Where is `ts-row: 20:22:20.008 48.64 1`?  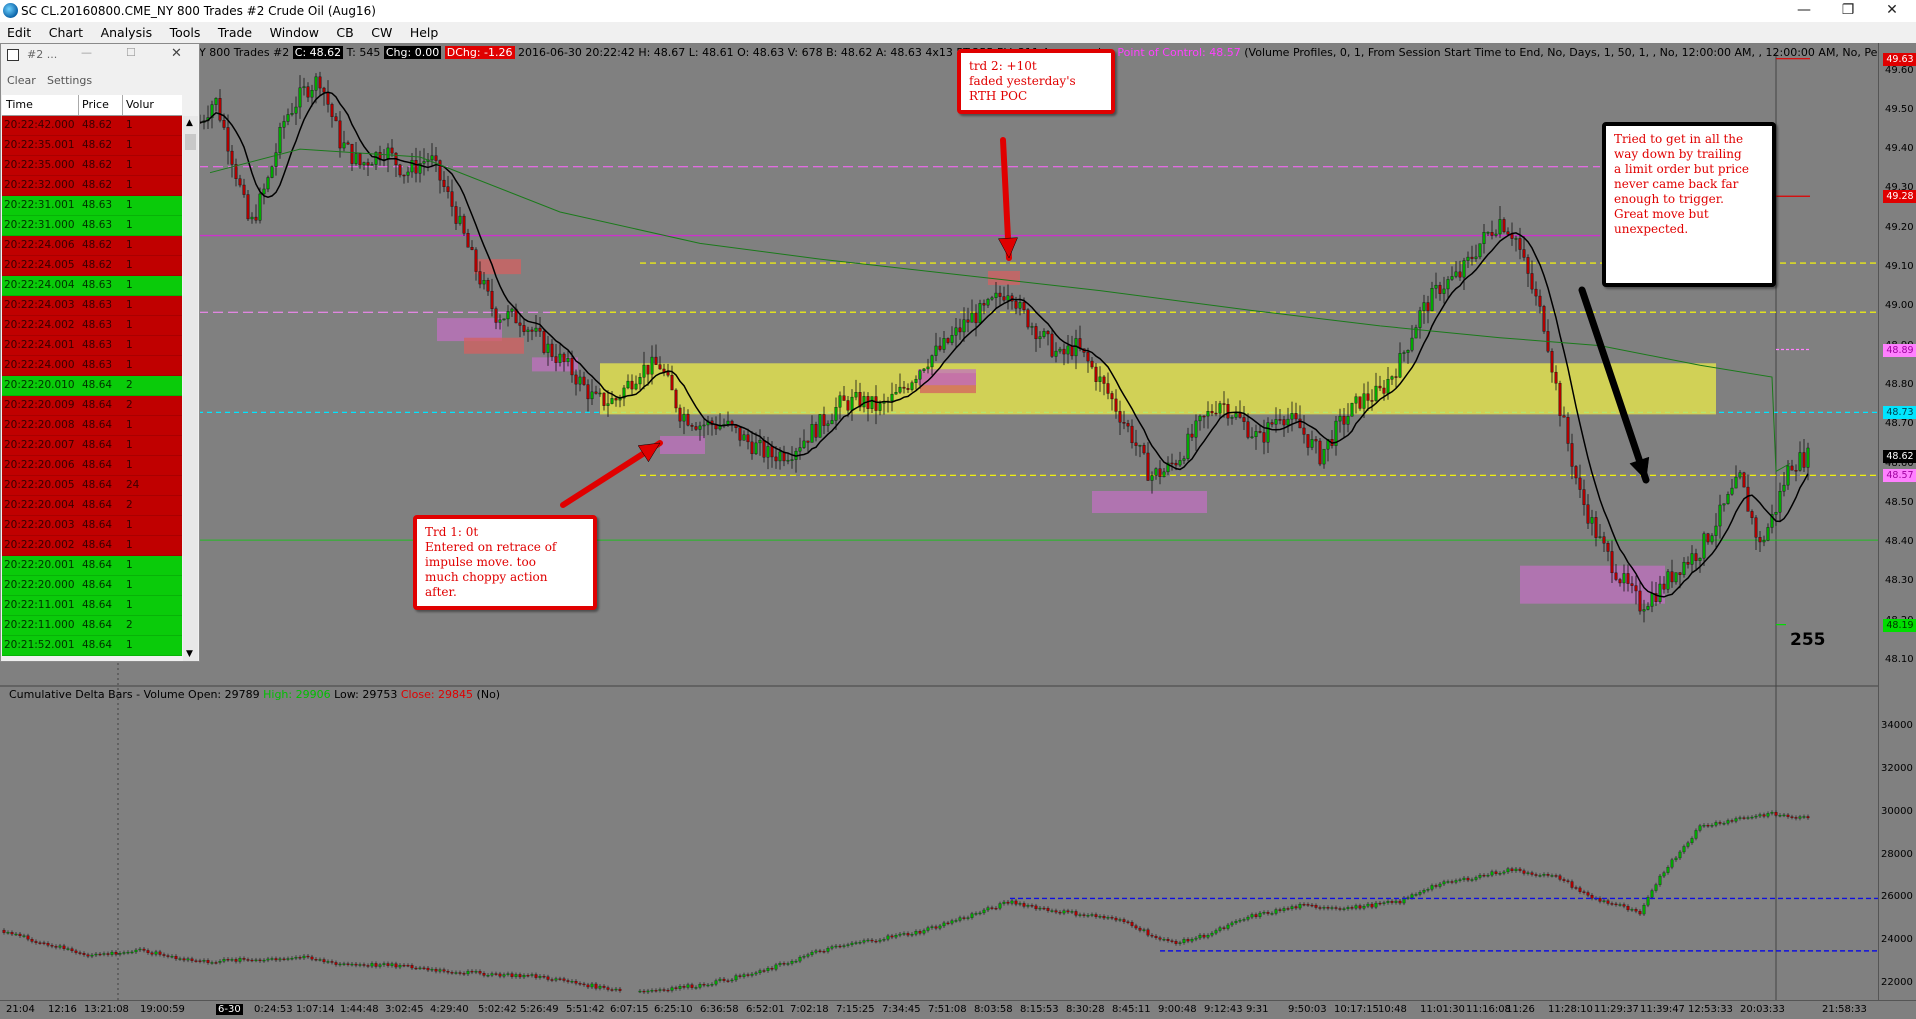
ts-row: 20:22:20.008 48.64 1 is located at coordinates (92, 426).